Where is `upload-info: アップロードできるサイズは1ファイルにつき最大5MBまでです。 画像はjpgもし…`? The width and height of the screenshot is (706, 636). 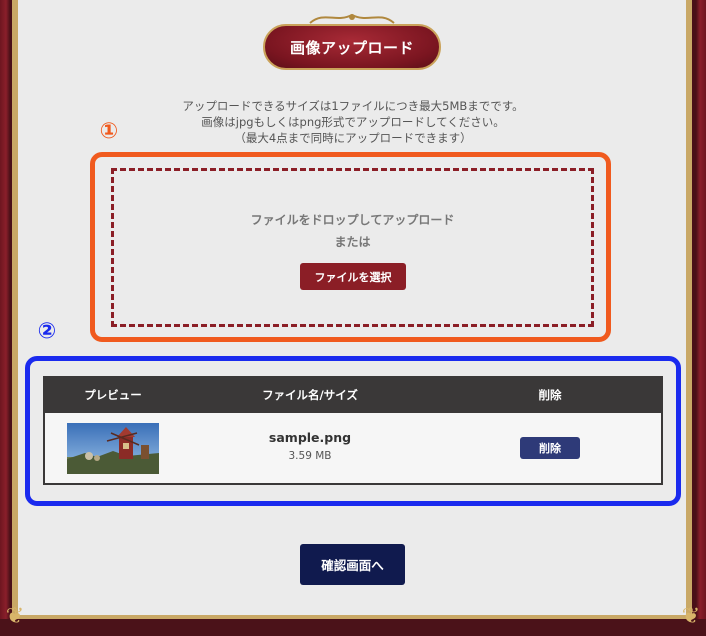
upload-info: アップロードできるサイズは1ファイルにつき最大5MBまでです。 画像はjpgもし… is located at coordinates (353, 122).